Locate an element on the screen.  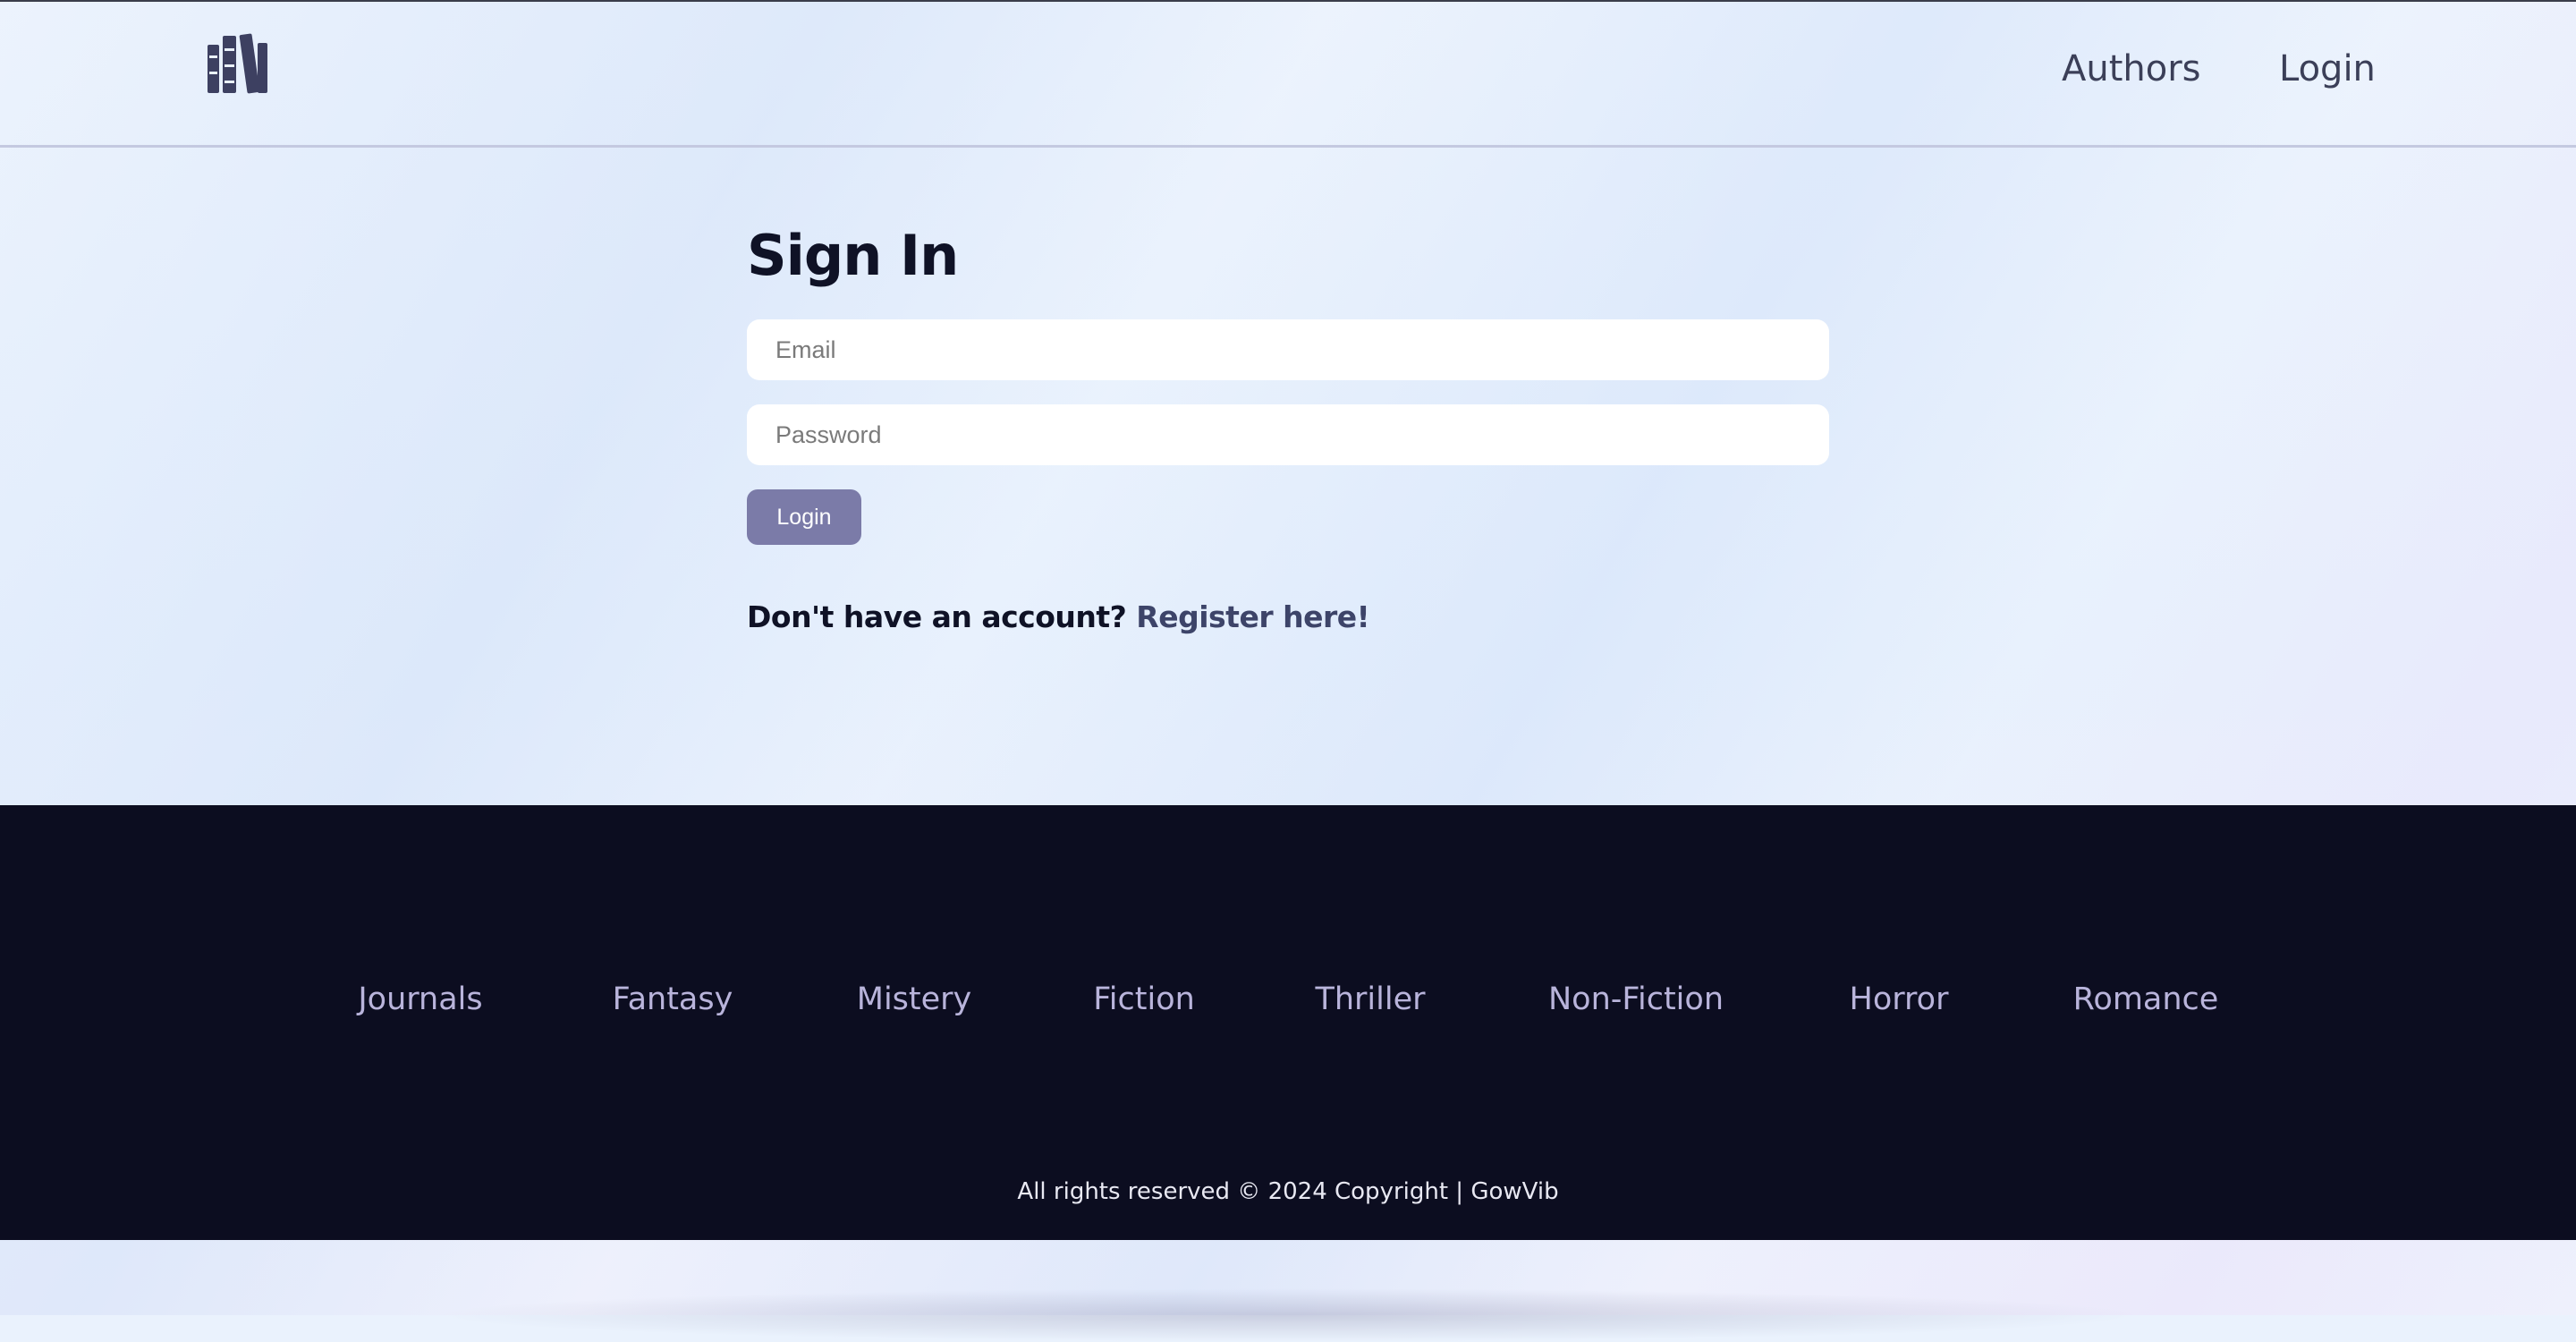
register-prompt-text: Don't have an account? is located at coordinates (937, 617).